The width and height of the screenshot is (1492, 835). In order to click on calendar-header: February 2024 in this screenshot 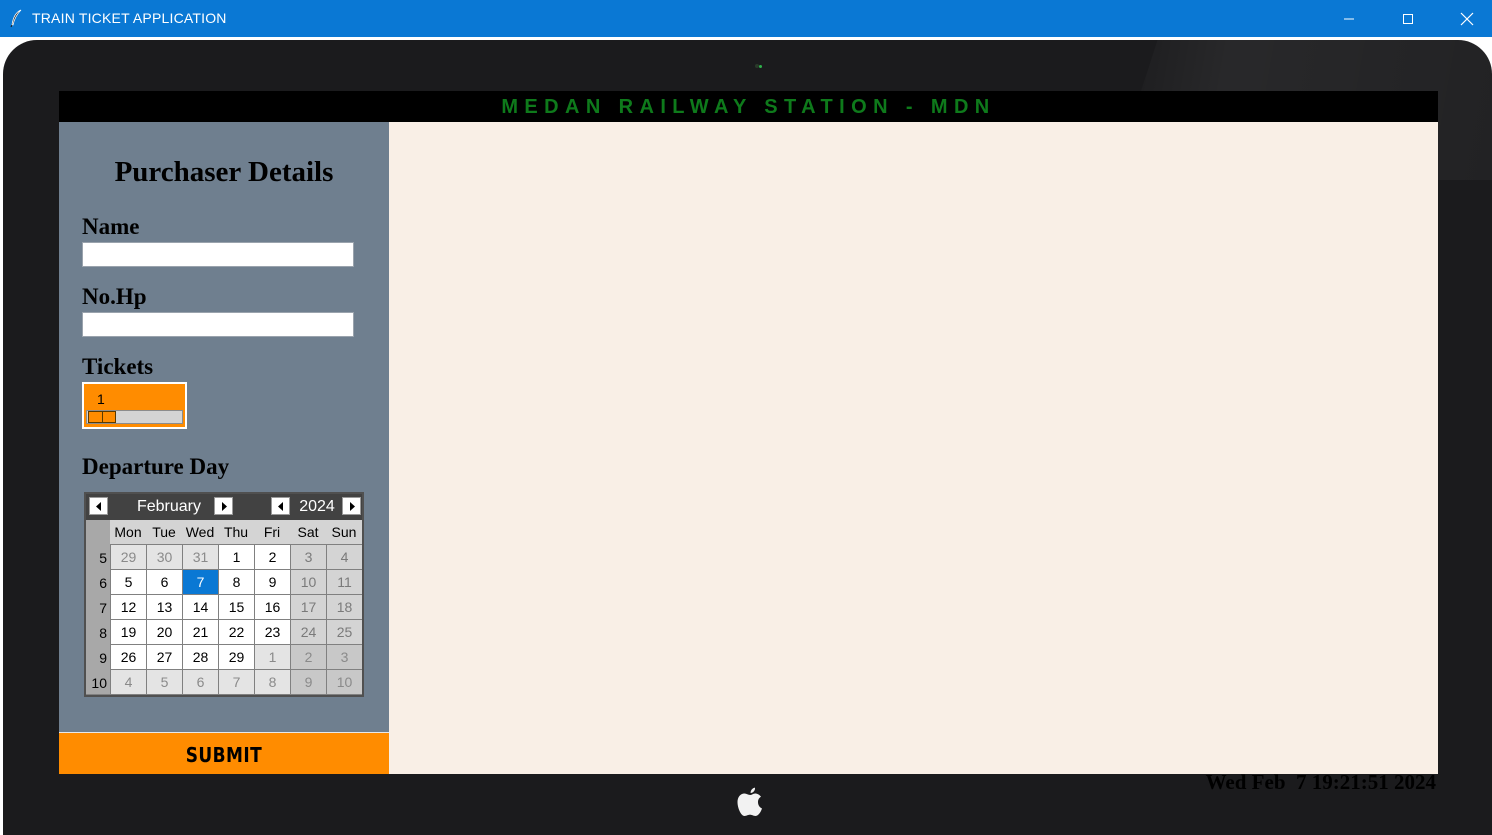, I will do `click(224, 507)`.